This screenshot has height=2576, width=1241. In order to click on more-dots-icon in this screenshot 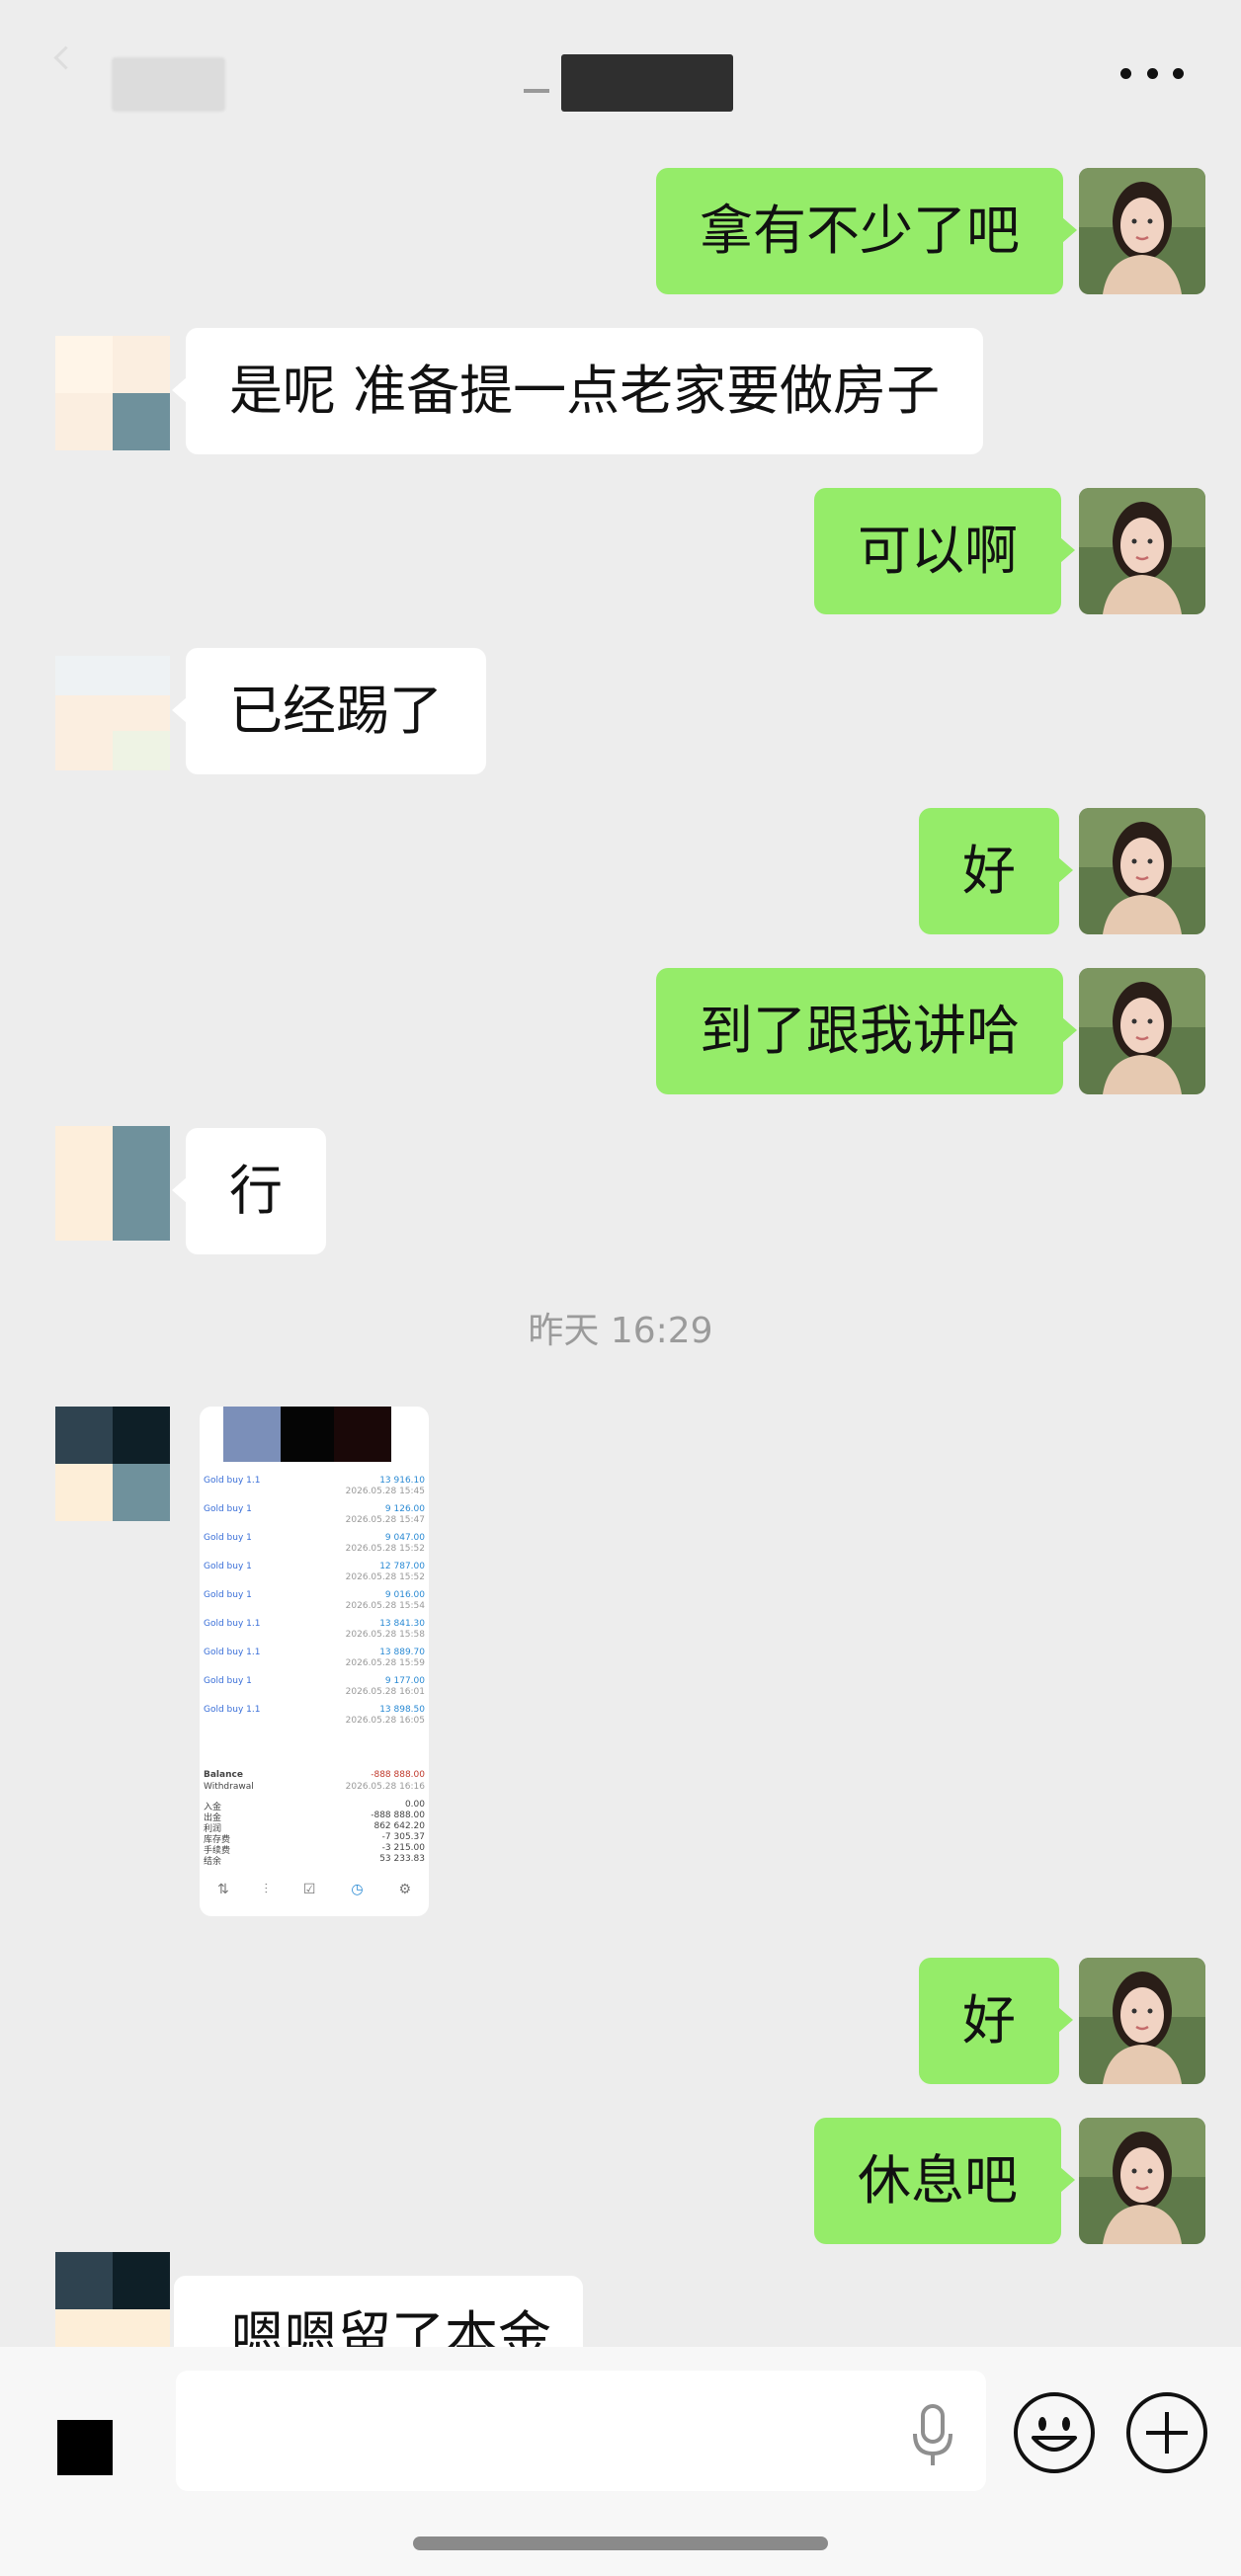, I will do `click(1152, 73)`.